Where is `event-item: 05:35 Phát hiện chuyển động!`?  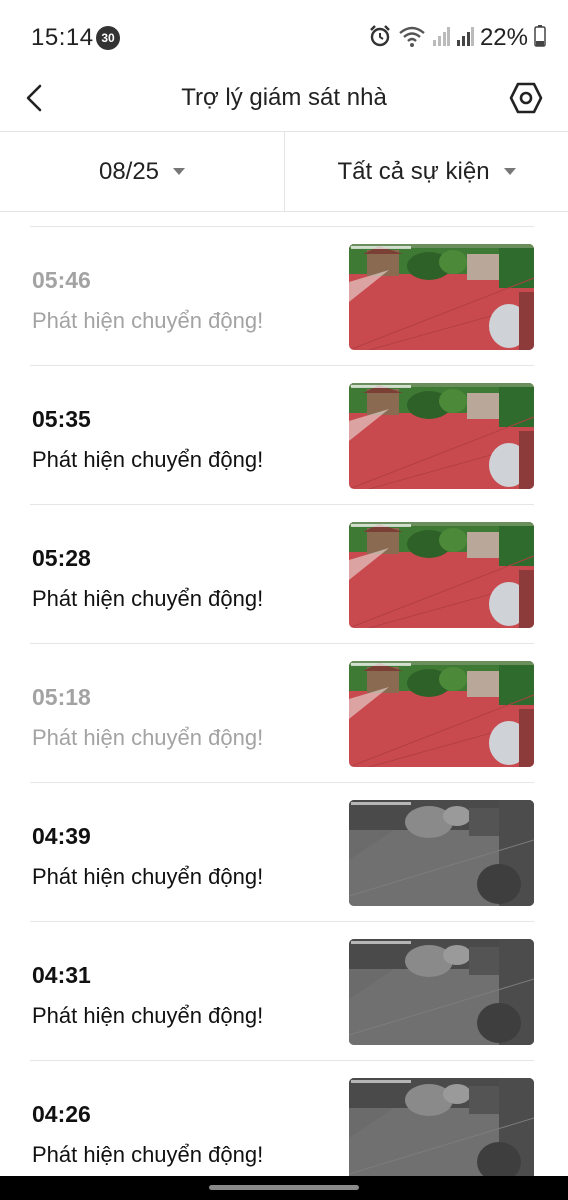
event-item: 05:35 Phát hiện chuyển động! is located at coordinates (282, 434).